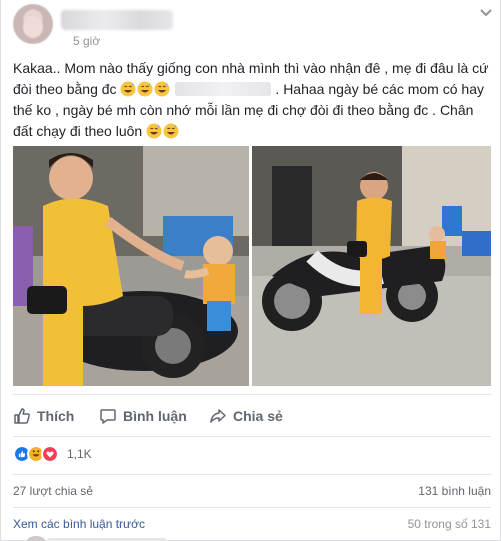  I want to click on blurred-text, so click(223, 89).